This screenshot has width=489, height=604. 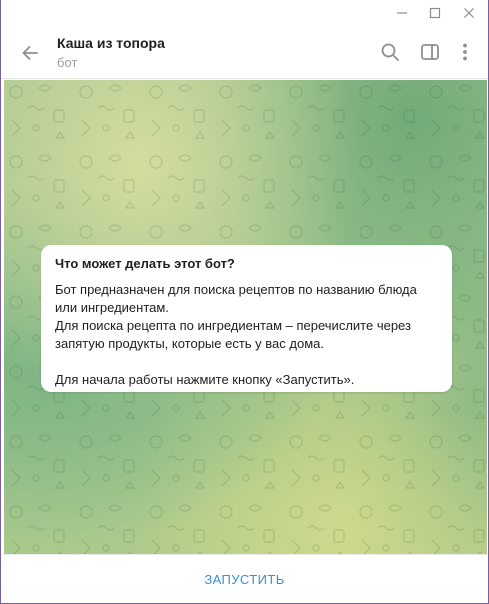 I want to click on start-button: ЗАПУСТИТЬ, so click(x=244, y=579).